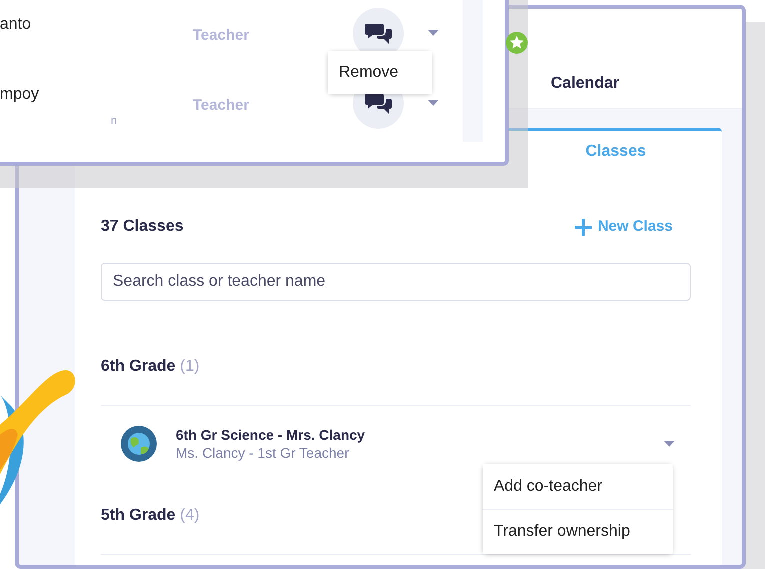 This screenshot has width=765, height=569. What do you see at coordinates (380, 72) in the screenshot?
I see `menu-item: Remove` at bounding box center [380, 72].